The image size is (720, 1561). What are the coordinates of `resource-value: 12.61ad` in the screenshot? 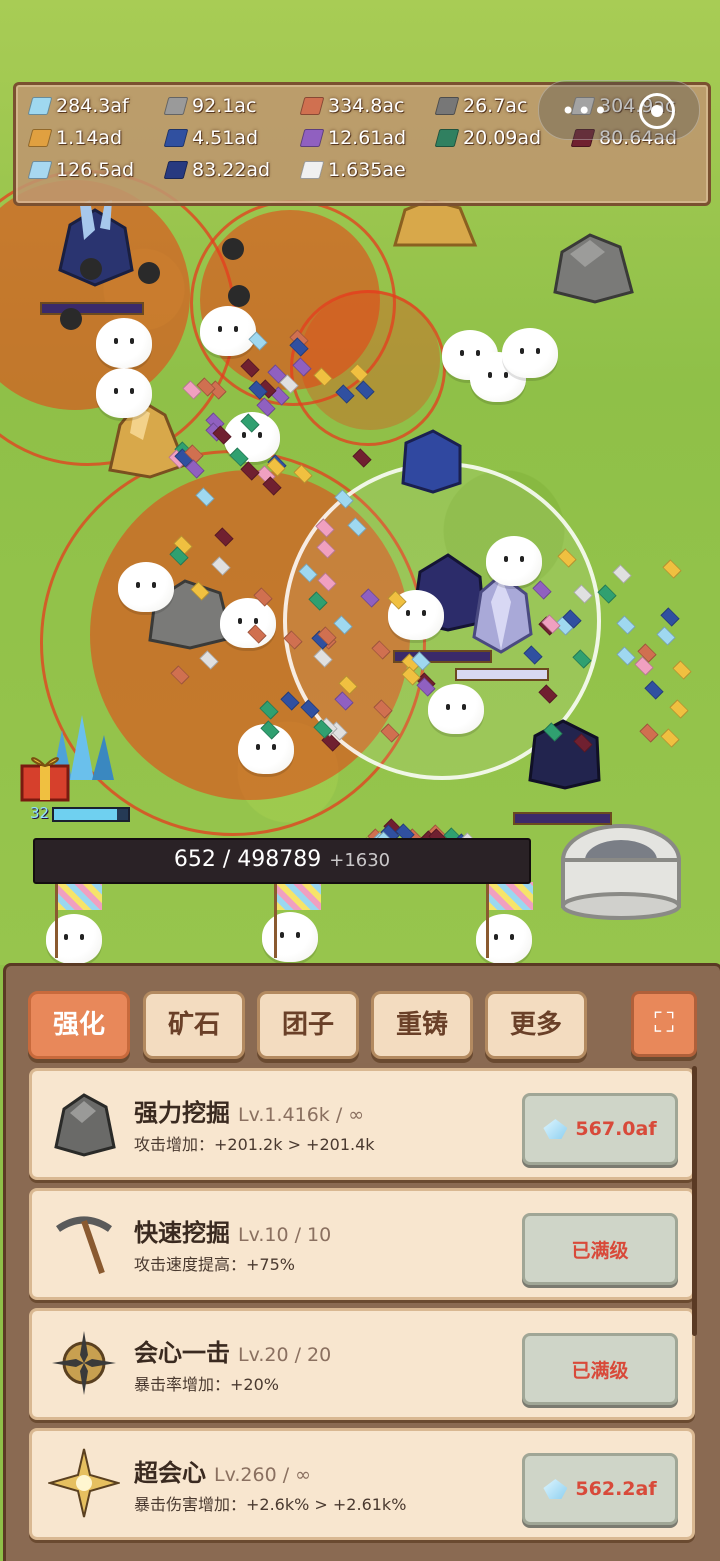 It's located at (367, 138).